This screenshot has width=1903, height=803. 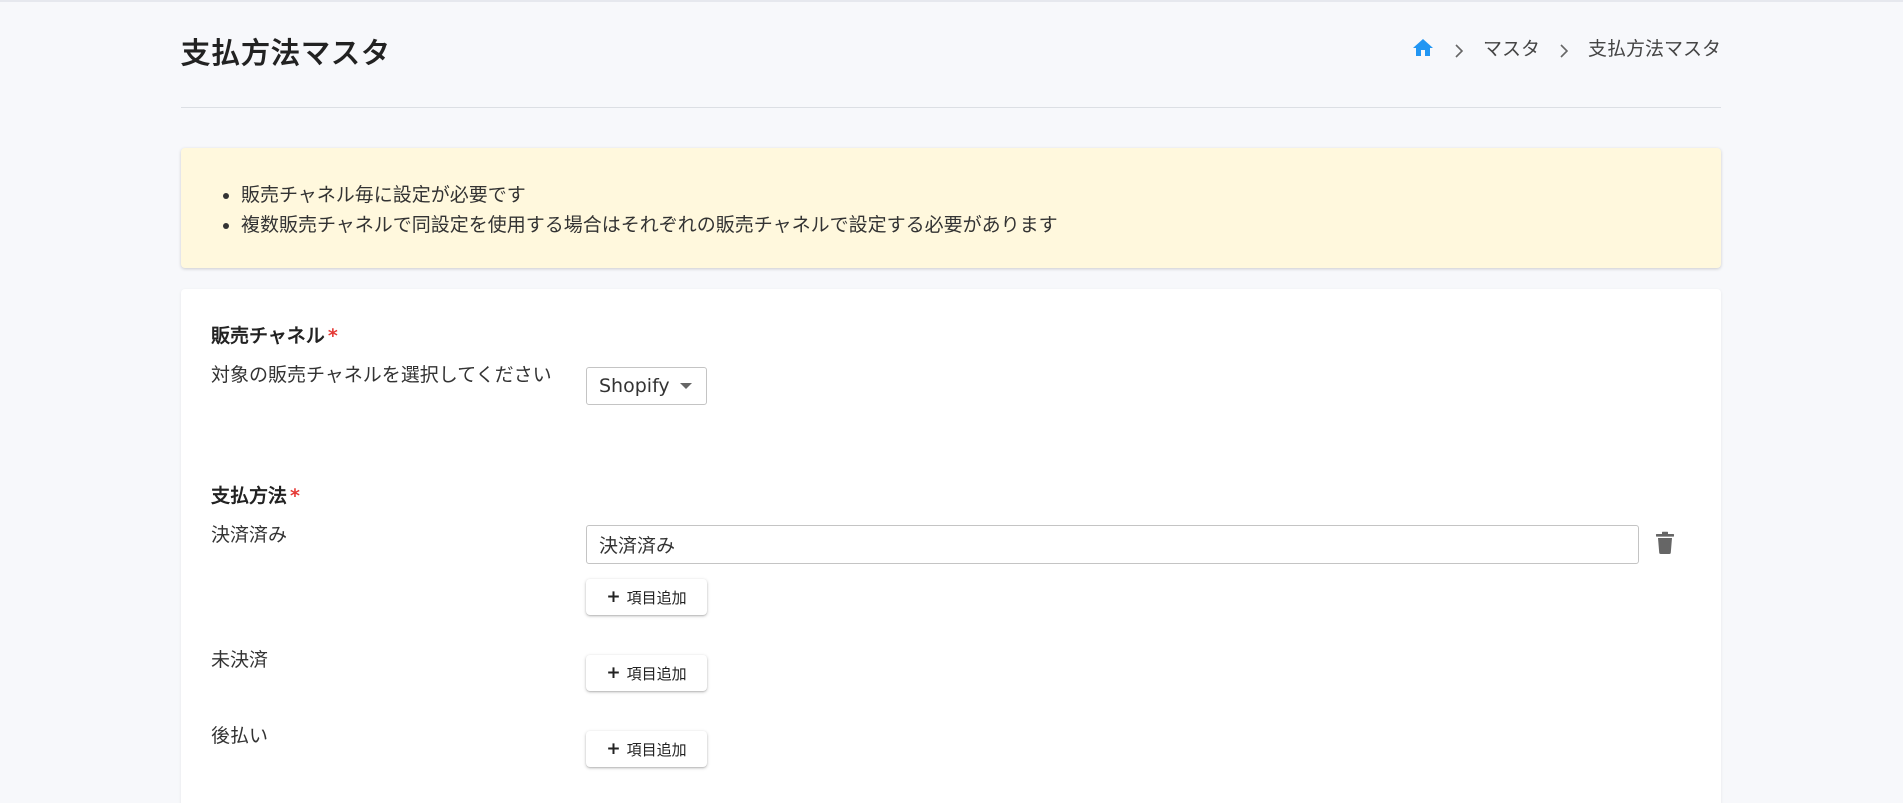 I want to click on breadcrumb-item-master: マスタ, so click(x=1511, y=47).